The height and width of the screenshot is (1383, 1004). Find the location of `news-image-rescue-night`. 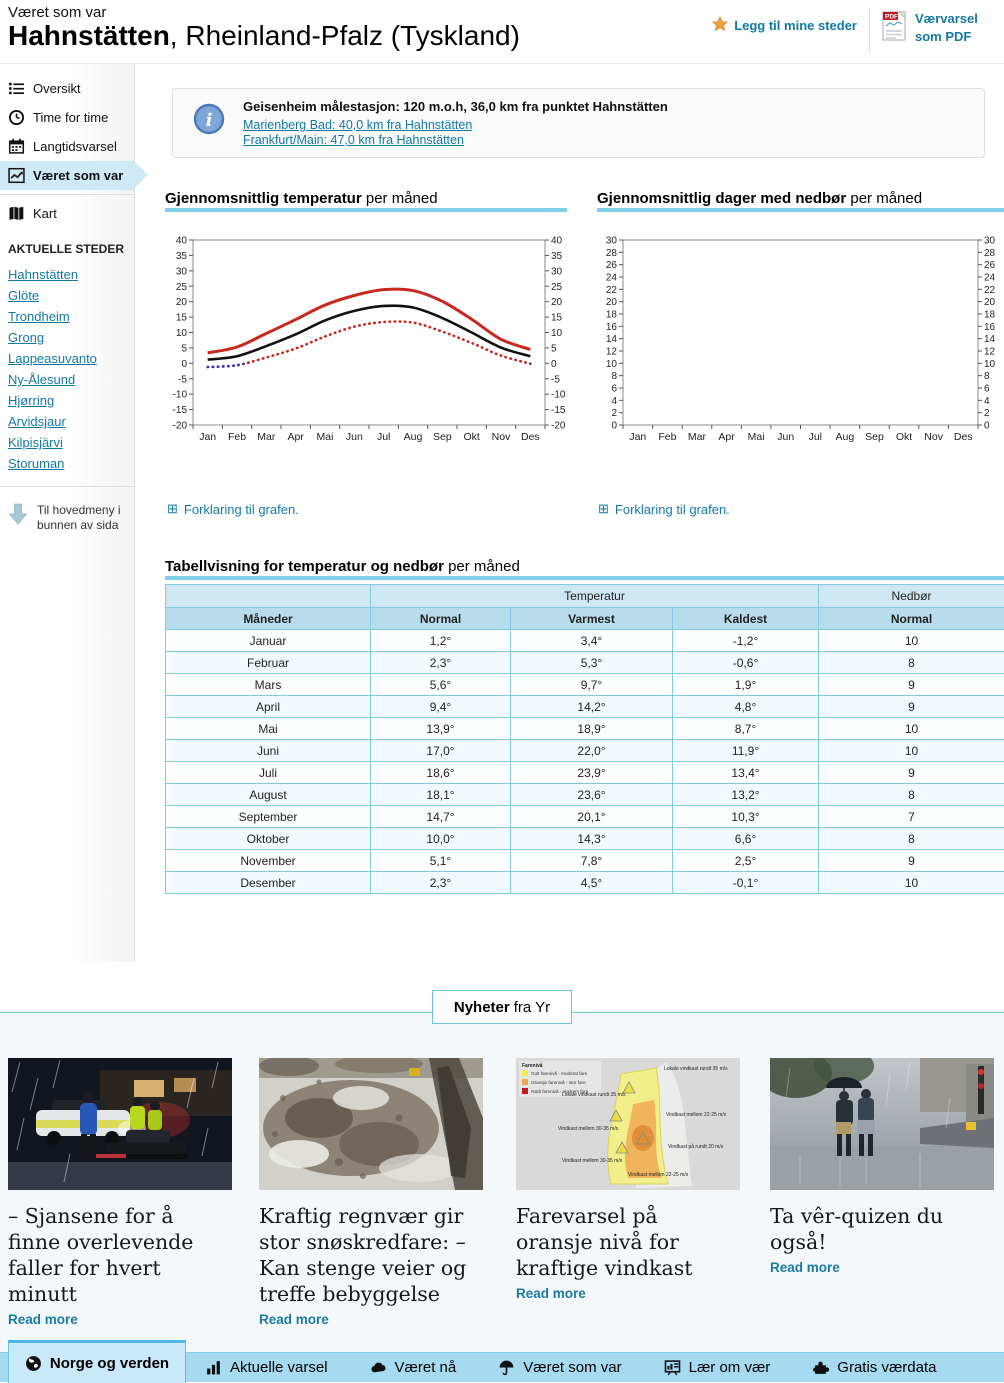

news-image-rescue-night is located at coordinates (120, 1124).